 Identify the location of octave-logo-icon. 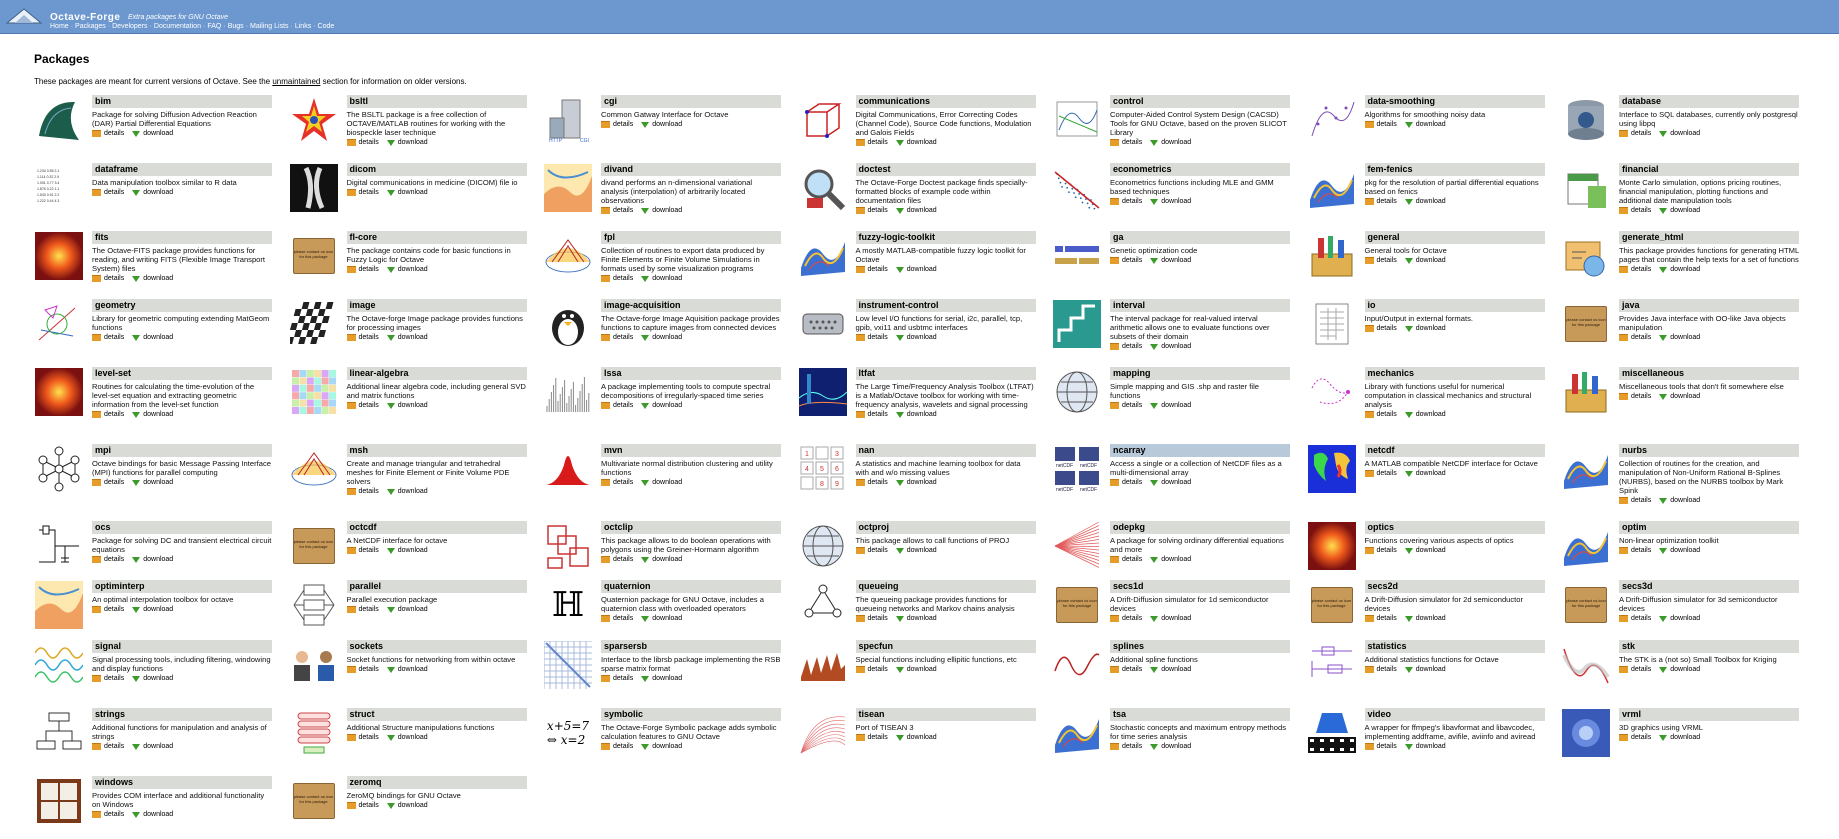
(24, 17).